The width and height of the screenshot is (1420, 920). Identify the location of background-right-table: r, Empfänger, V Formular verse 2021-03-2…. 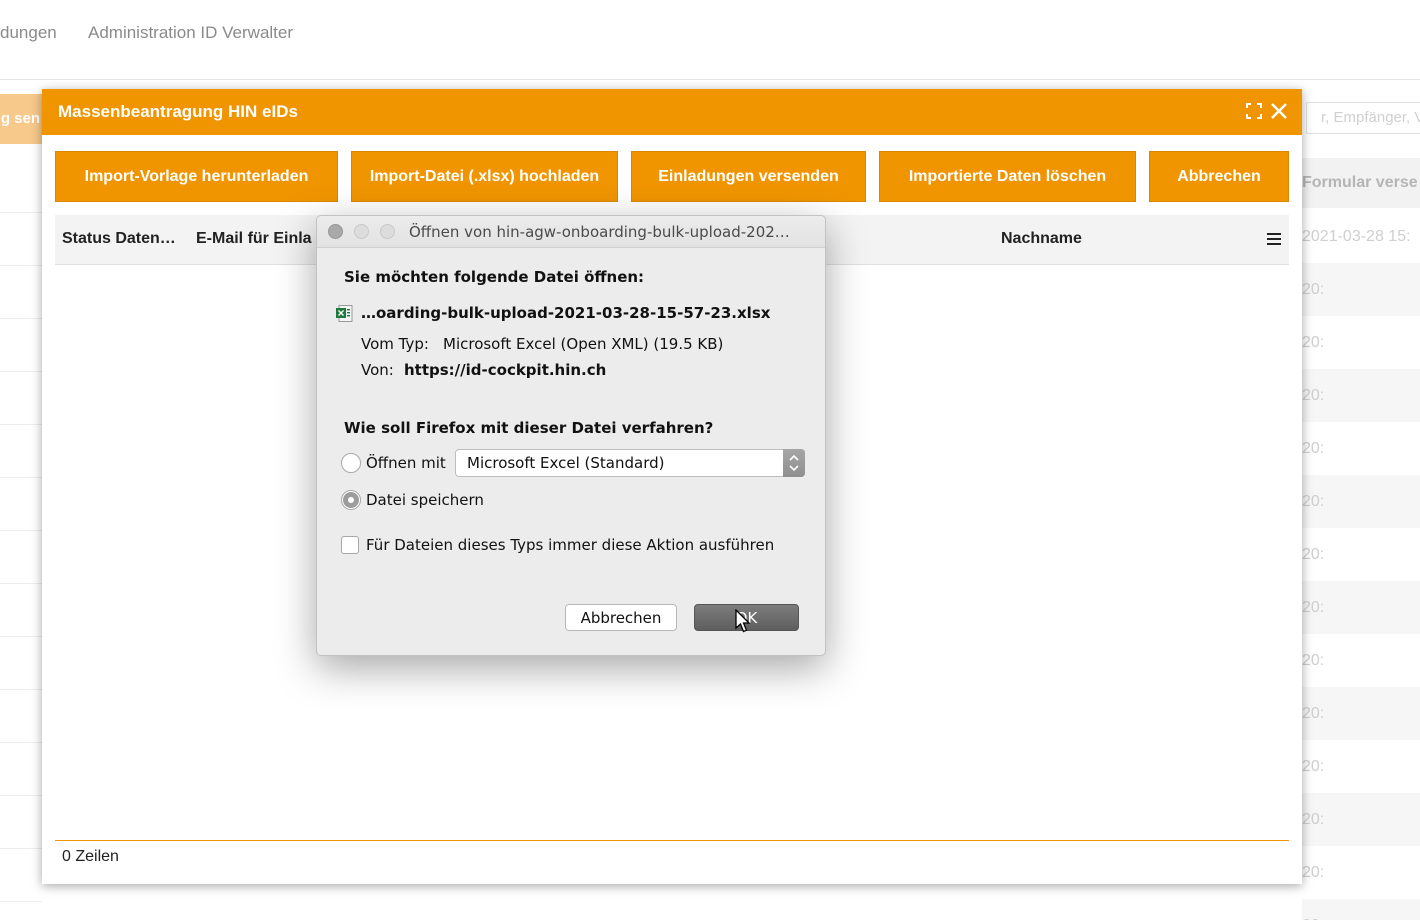
(1361, 505).